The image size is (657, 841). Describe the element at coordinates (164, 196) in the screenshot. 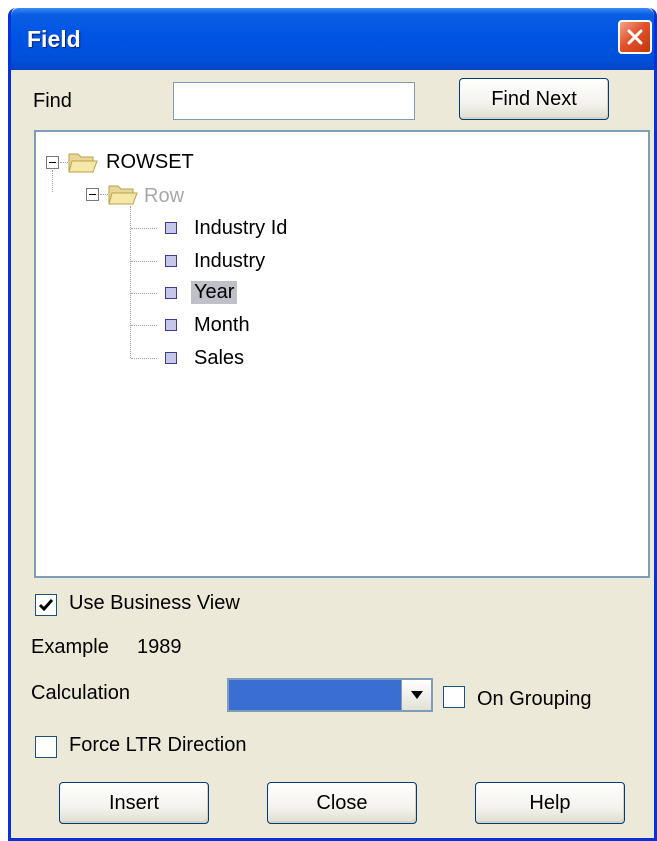

I see `tree-node-row: Row` at that location.